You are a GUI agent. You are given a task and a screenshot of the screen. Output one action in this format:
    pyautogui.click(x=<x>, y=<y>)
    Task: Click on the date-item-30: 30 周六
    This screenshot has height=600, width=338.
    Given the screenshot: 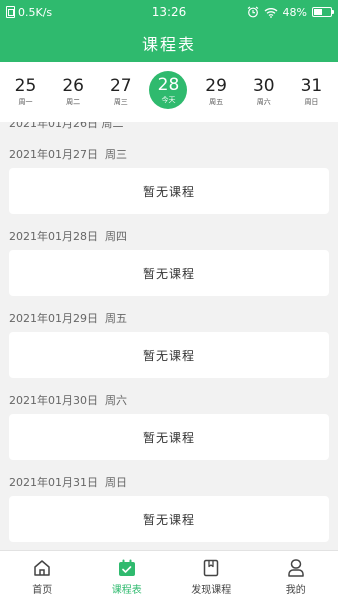 What is the action you would take?
    pyautogui.click(x=263, y=92)
    